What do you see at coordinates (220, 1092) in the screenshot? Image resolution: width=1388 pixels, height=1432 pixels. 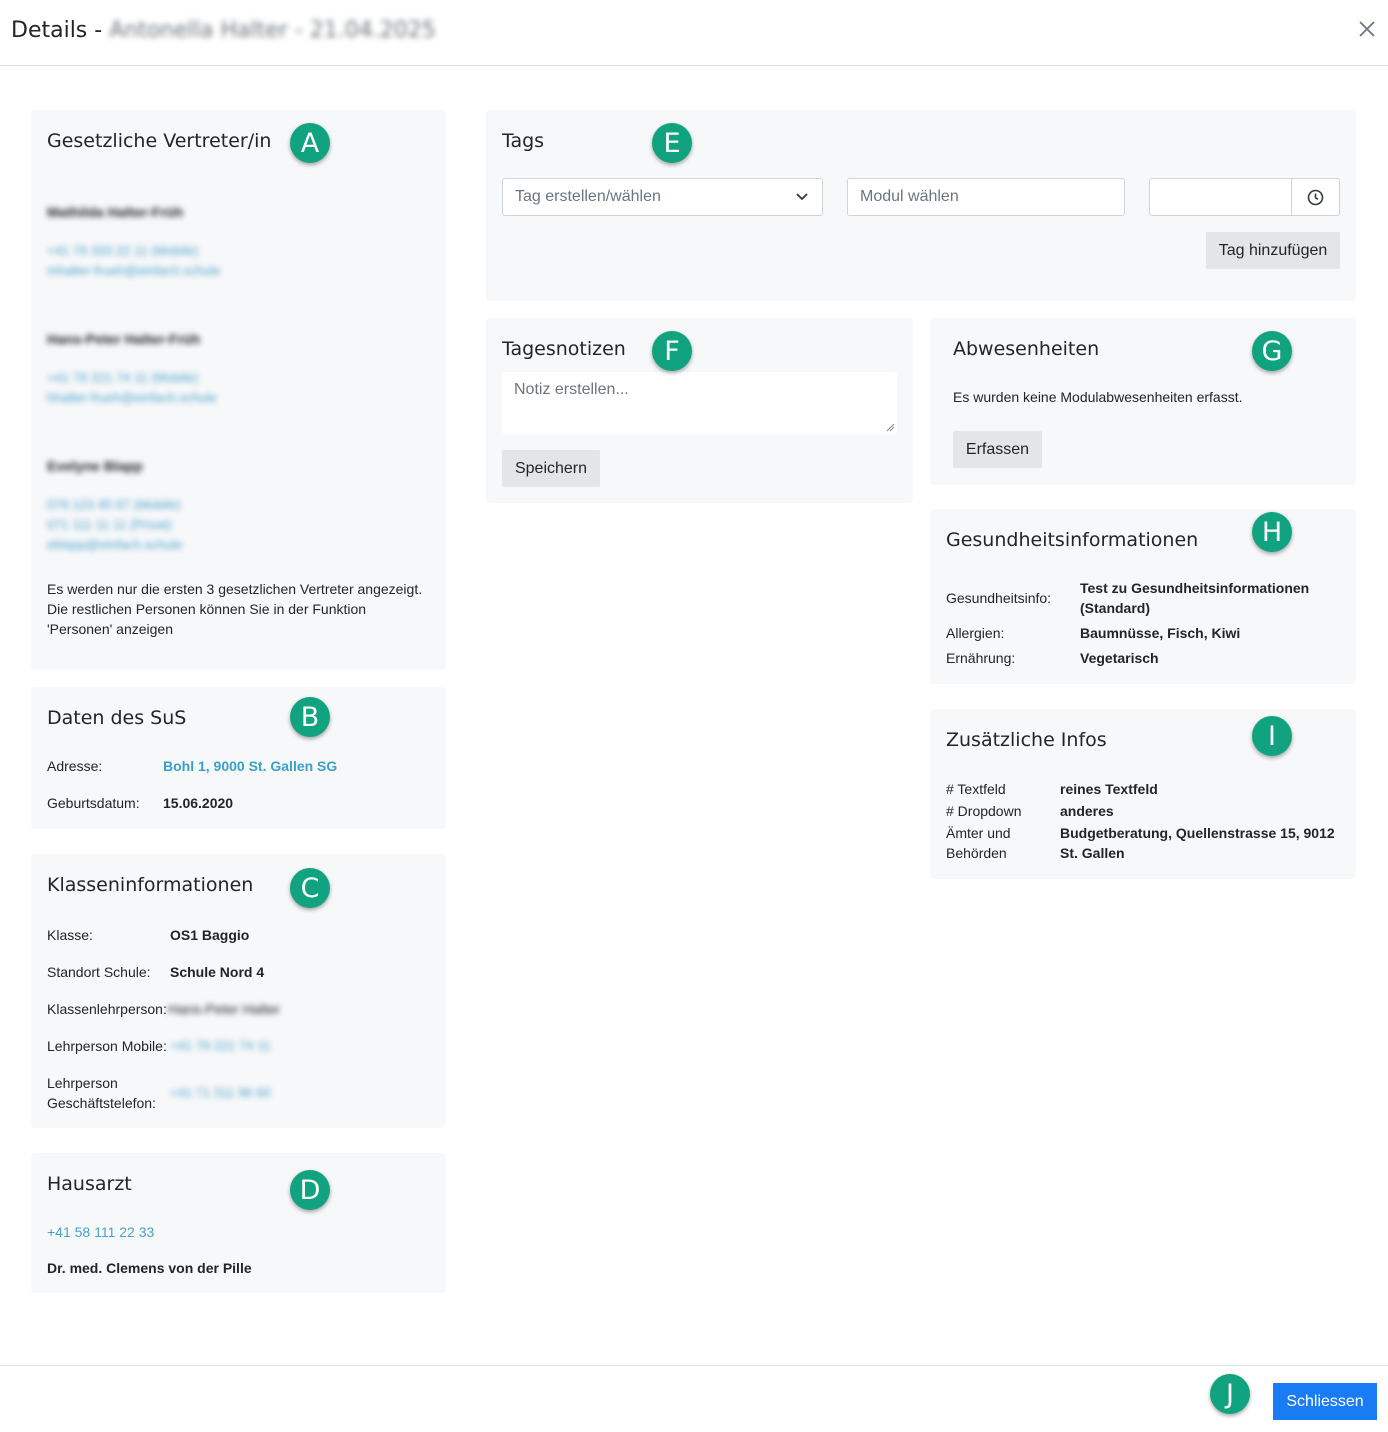 I see `teacher-phone-link: +41 71 311 96 60` at bounding box center [220, 1092].